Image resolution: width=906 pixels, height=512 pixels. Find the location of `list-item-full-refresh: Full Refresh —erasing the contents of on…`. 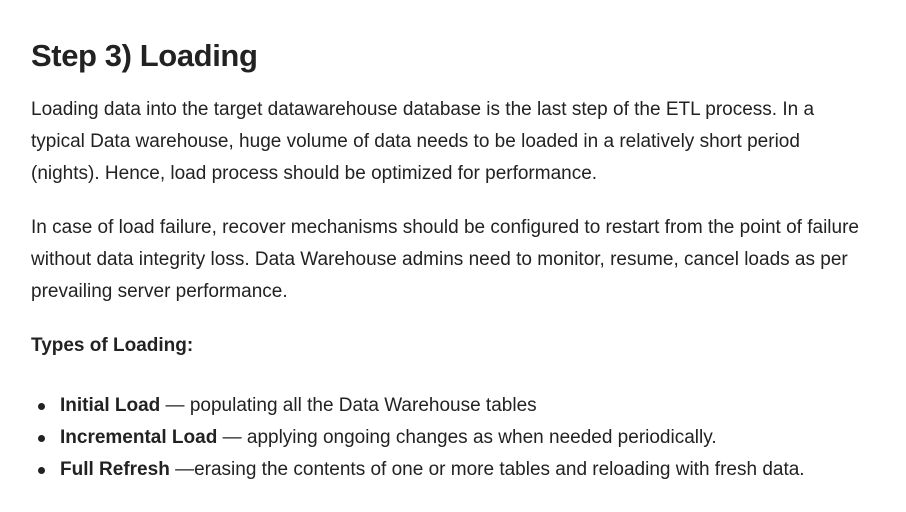

list-item-full-refresh: Full Refresh —erasing the contents of on… is located at coordinates (448, 470).